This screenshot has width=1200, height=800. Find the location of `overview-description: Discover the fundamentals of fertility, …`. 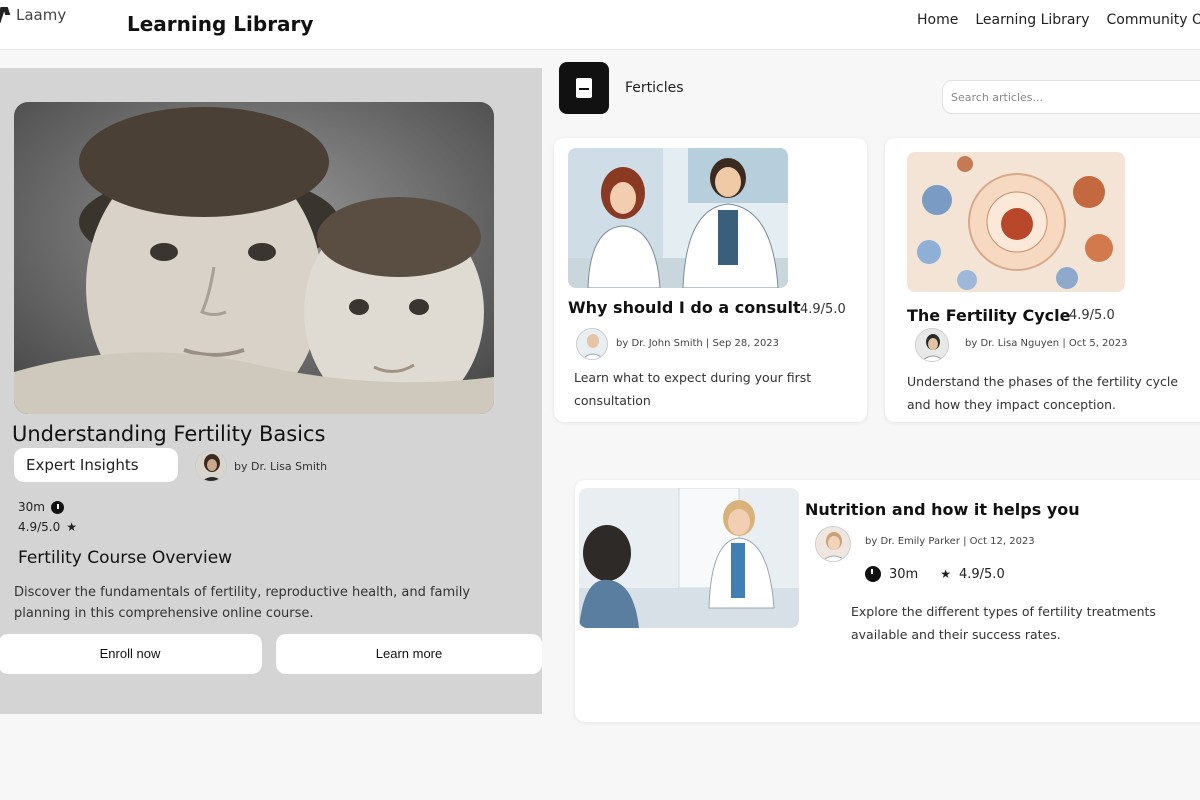

overview-description: Discover the fundamentals of fertility, … is located at coordinates (242, 603).